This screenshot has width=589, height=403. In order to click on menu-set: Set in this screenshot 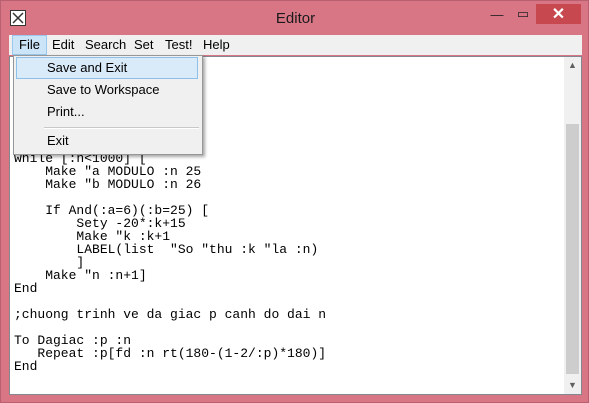, I will do `click(144, 45)`.